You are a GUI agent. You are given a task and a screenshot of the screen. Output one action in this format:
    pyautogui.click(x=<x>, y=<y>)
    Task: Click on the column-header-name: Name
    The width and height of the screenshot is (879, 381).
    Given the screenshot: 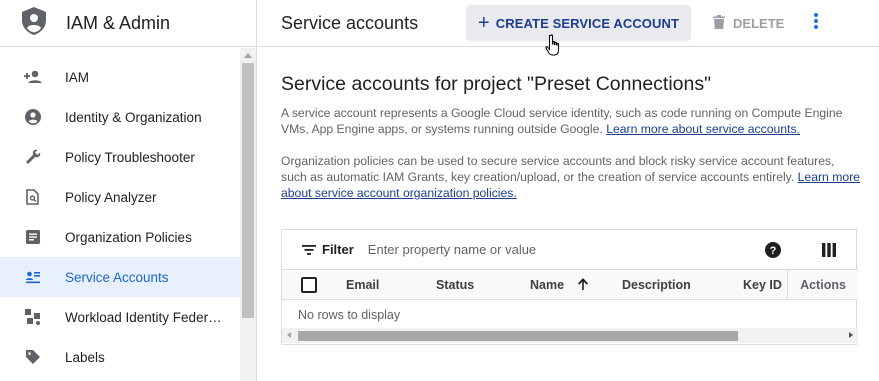 What is the action you would take?
    pyautogui.click(x=559, y=285)
    